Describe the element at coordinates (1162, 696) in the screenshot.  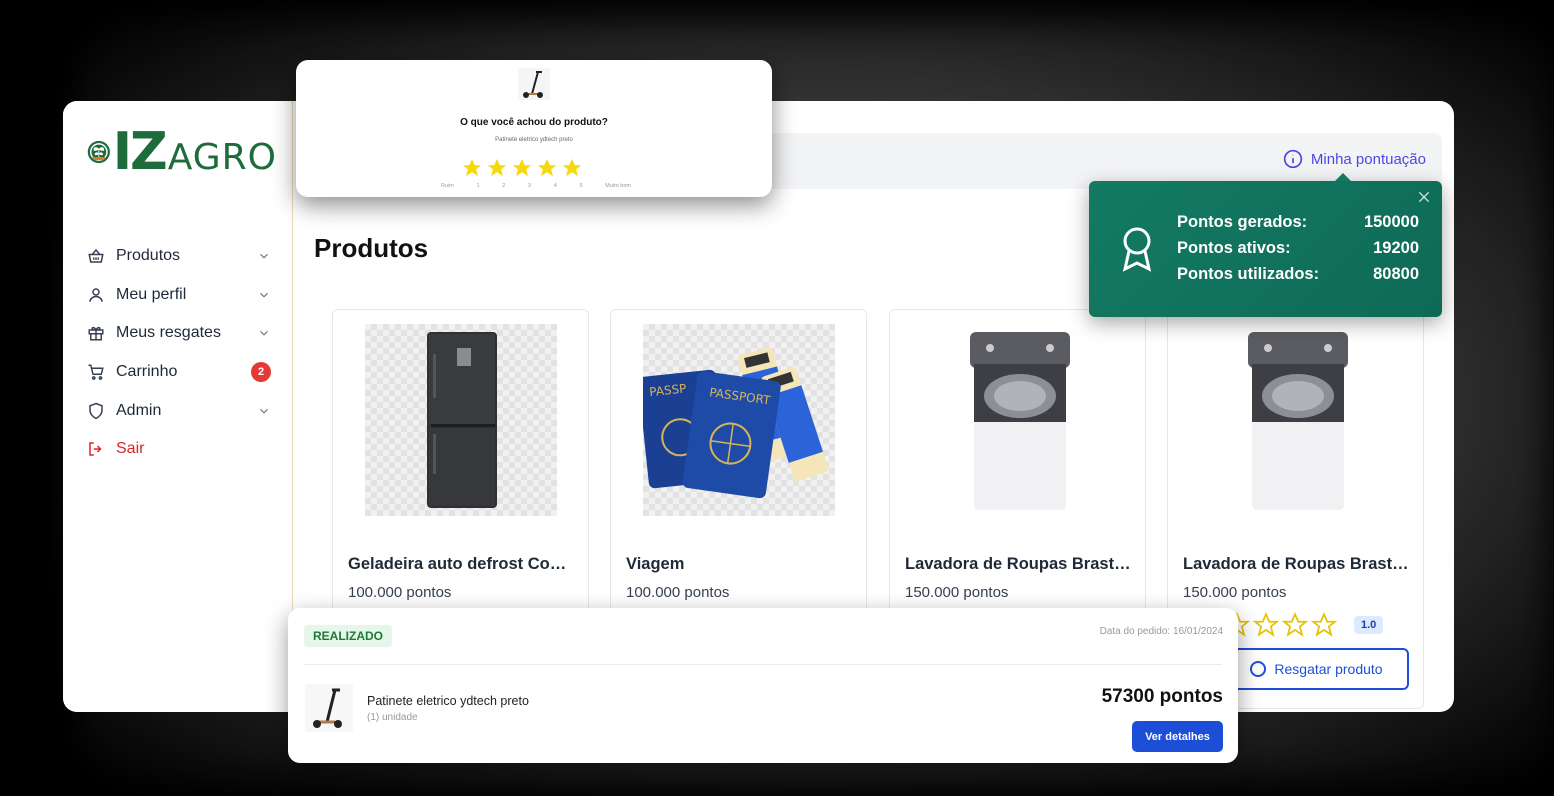
I see `order-points: 57300 pontos` at that location.